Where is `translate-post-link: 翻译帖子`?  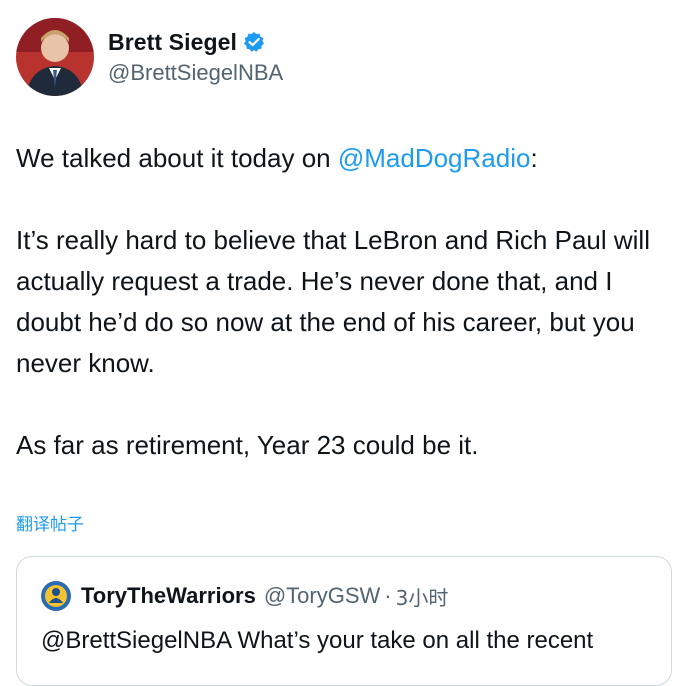
translate-post-link: 翻译帖子 is located at coordinates (50, 522).